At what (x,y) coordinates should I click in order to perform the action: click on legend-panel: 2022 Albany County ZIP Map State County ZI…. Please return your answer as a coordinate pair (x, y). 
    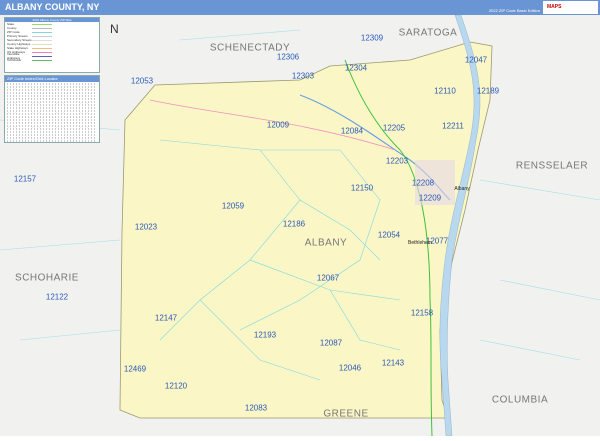
    Looking at the image, I should click on (52, 45).